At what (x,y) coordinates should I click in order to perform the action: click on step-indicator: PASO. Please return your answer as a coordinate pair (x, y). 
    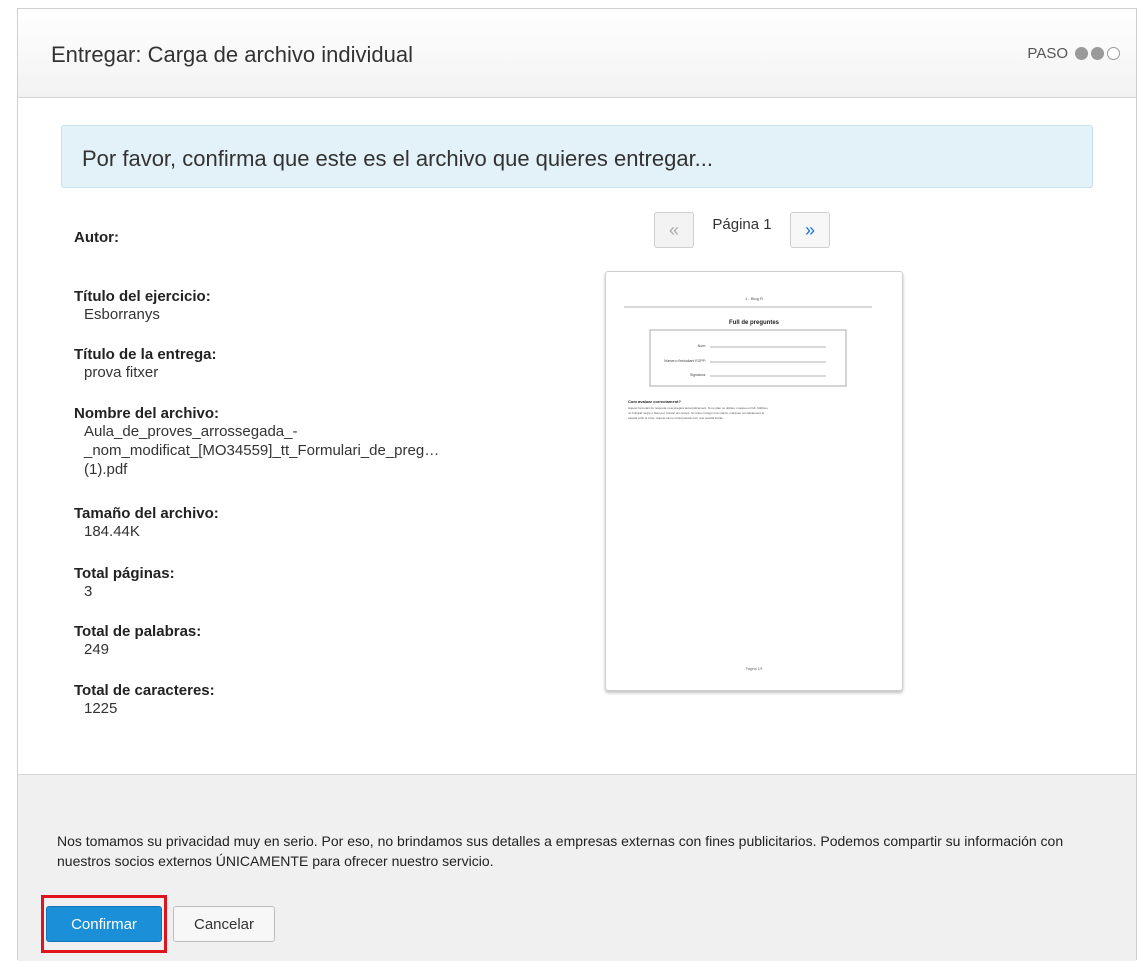
    Looking at the image, I should click on (1073, 53).